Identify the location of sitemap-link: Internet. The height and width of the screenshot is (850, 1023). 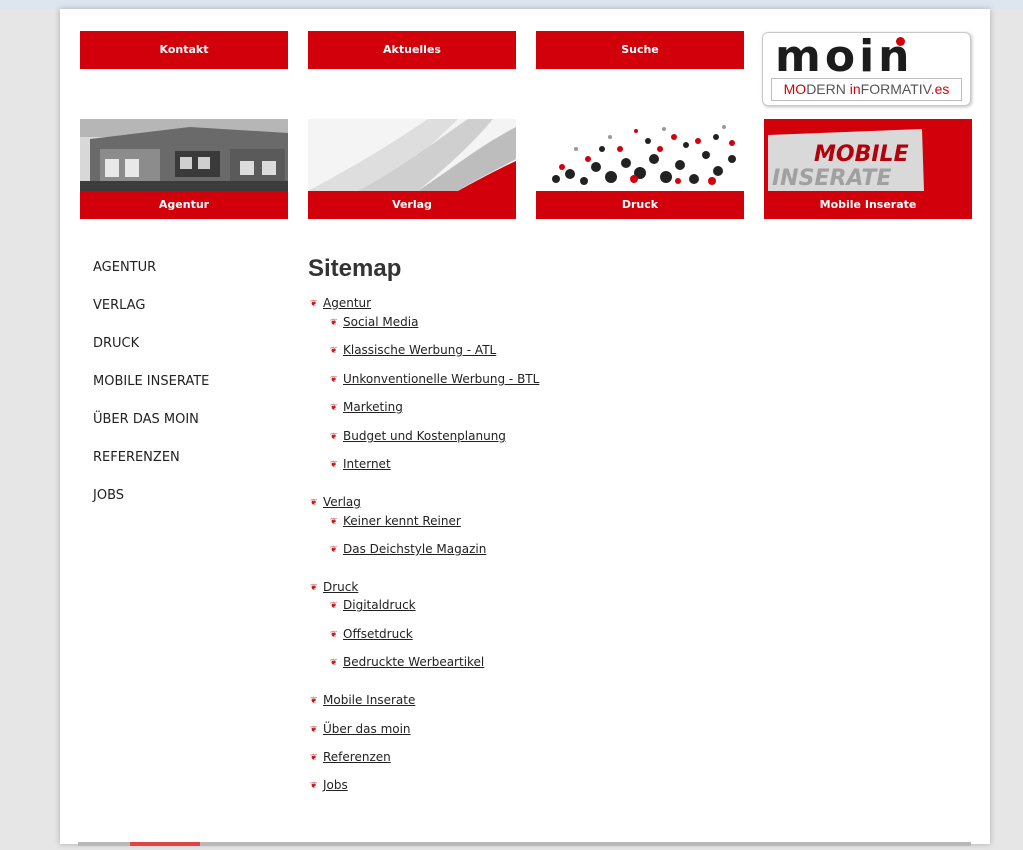
(367, 464).